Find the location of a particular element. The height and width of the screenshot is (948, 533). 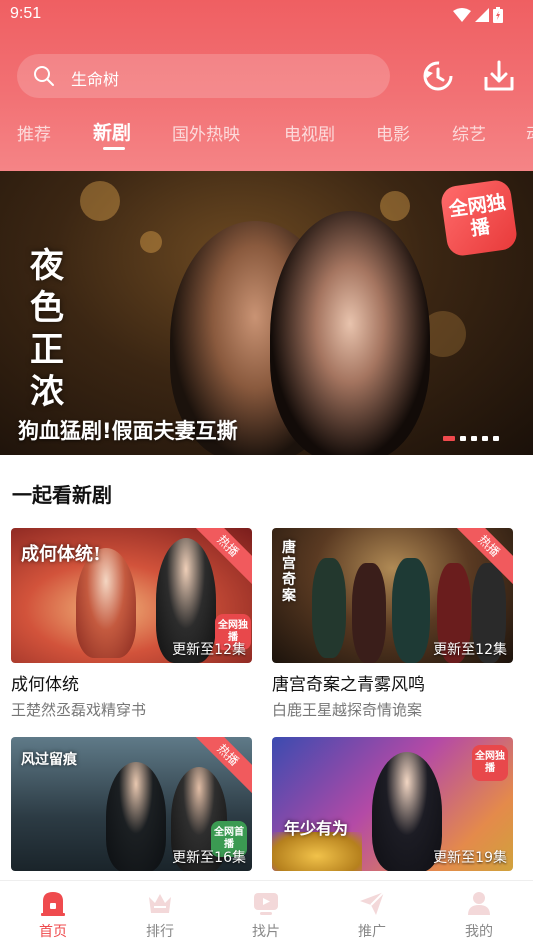

drama-card: 风过留痕 全网首播 热播 更新至16集 is located at coordinates (131, 804).